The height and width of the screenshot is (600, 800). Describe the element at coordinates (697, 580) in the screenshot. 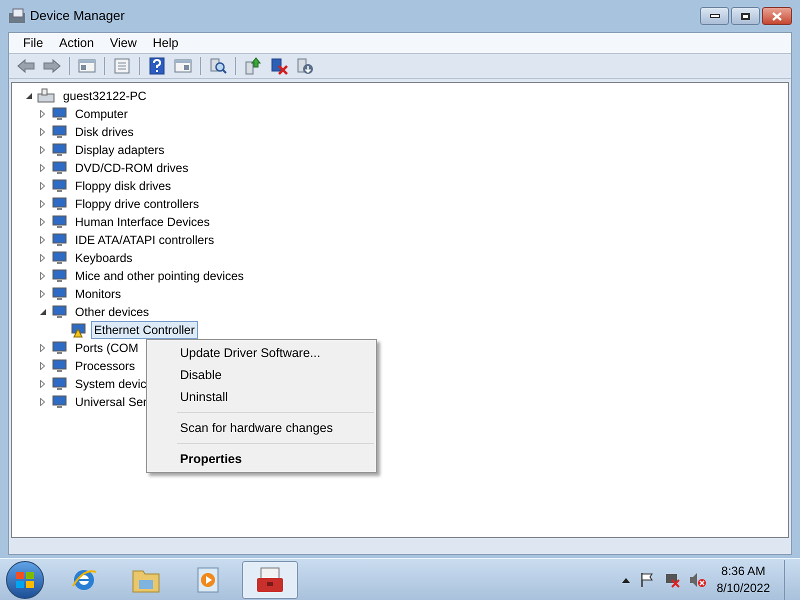

I see `speaker-muted-icon` at that location.